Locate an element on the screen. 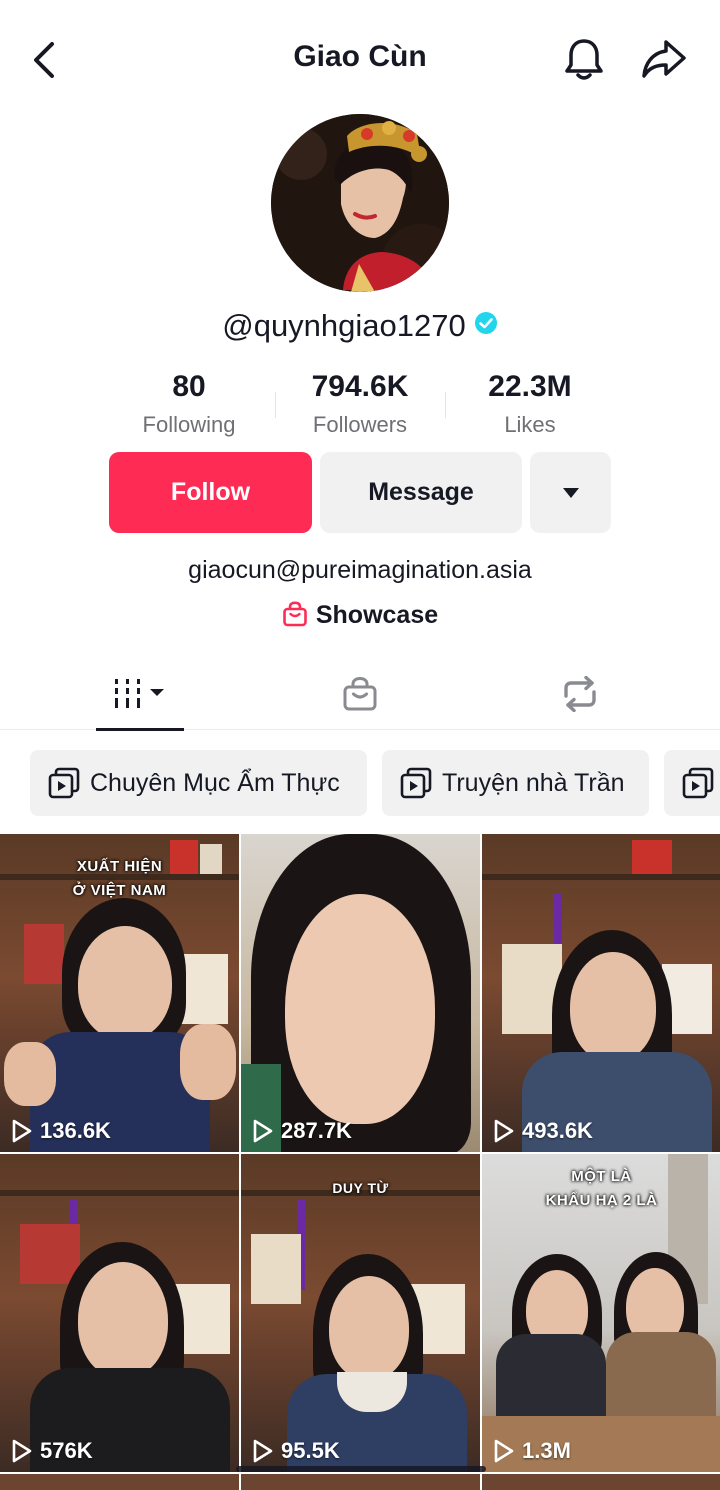 Image resolution: width=720 pixels, height=1490 pixels. page-title: Giao Cùn is located at coordinates (360, 56).